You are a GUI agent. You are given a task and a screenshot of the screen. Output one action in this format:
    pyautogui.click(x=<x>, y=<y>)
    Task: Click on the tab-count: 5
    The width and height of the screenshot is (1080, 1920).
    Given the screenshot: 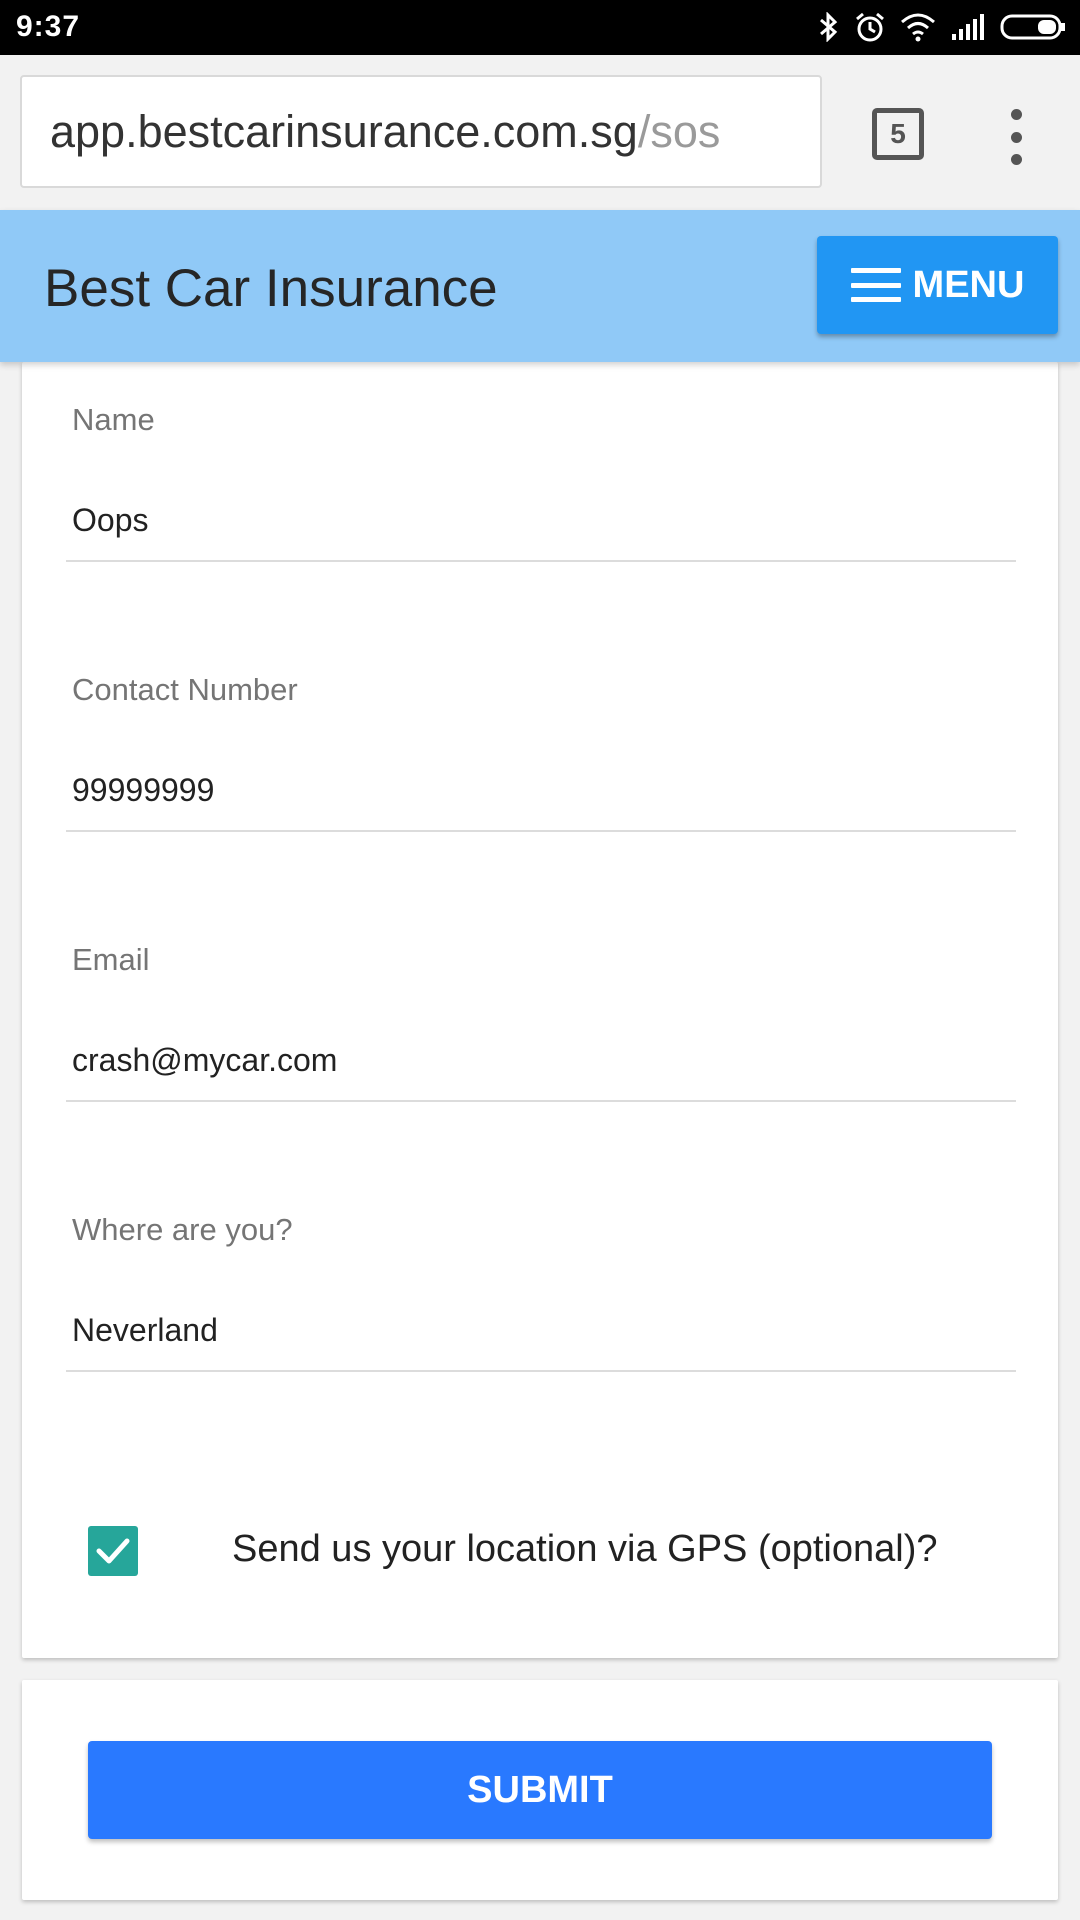 What is the action you would take?
    pyautogui.click(x=898, y=133)
    